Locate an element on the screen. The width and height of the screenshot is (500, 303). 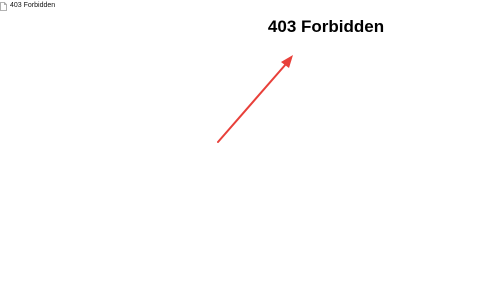
tab-title: 403 Forbidden is located at coordinates (33, 5).